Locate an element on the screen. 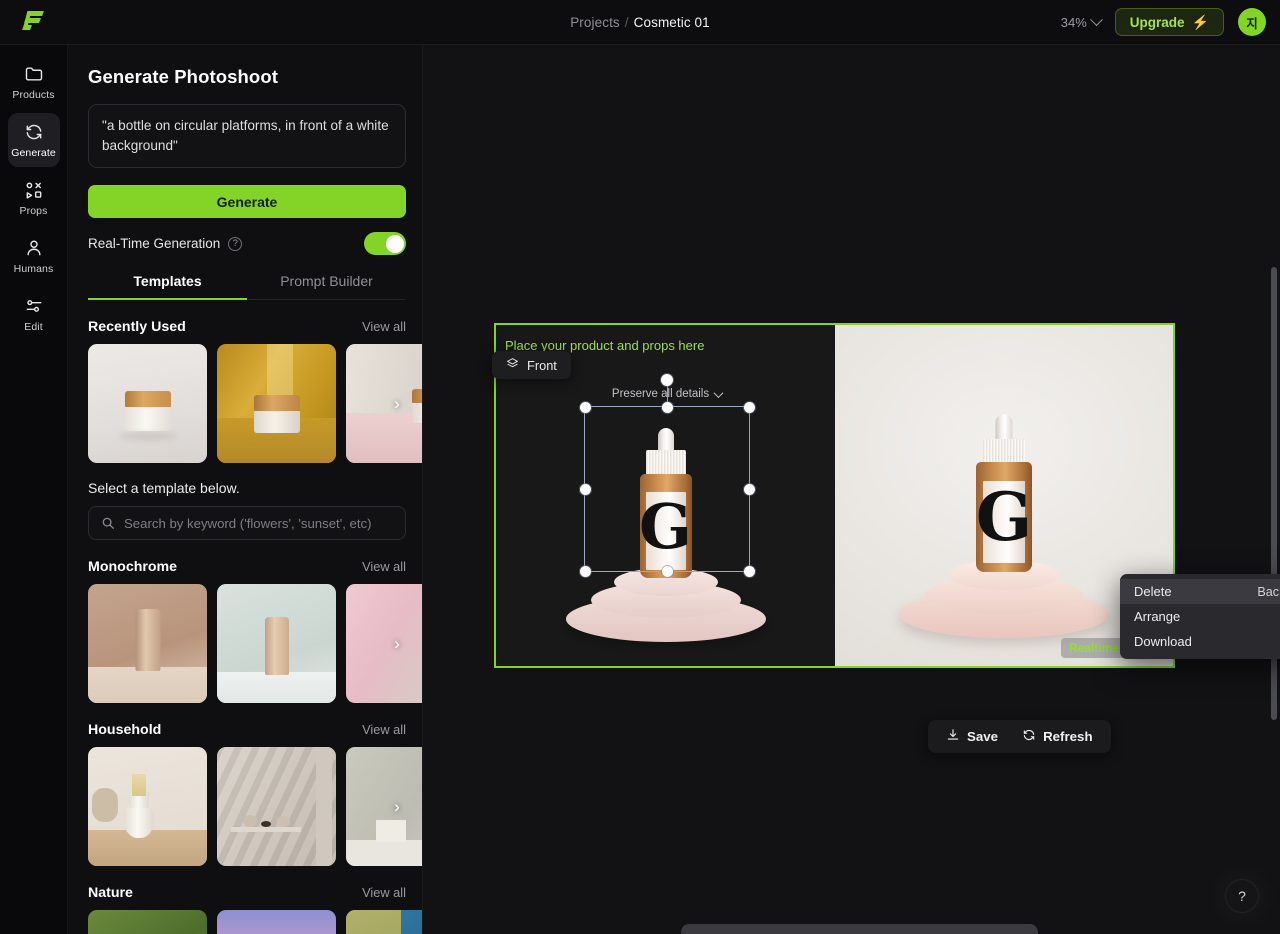 This screenshot has height=934, width=1280. sidebar-item-props: Props is located at coordinates (34, 198).